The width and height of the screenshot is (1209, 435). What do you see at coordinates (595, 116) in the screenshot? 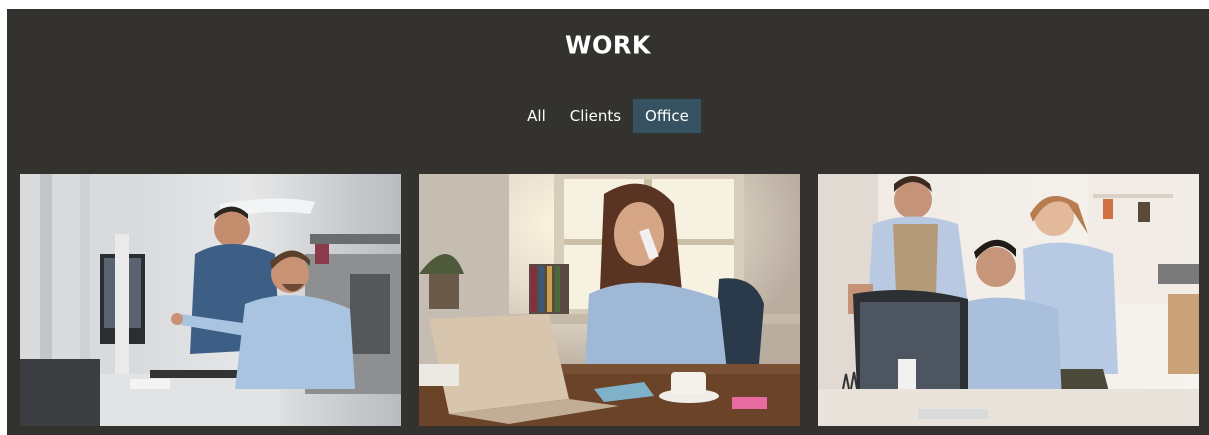
I see `filter-clients: Clients` at bounding box center [595, 116].